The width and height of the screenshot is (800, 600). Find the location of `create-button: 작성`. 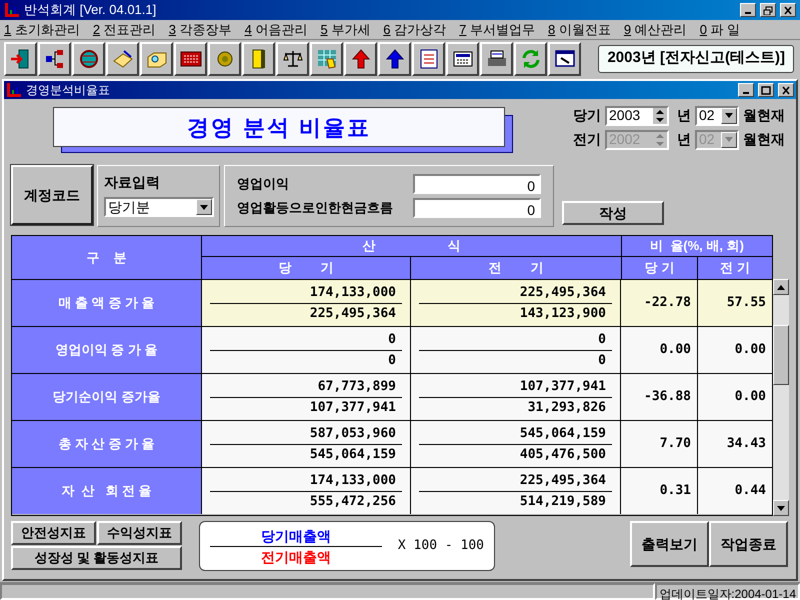

create-button: 작성 is located at coordinates (613, 213).